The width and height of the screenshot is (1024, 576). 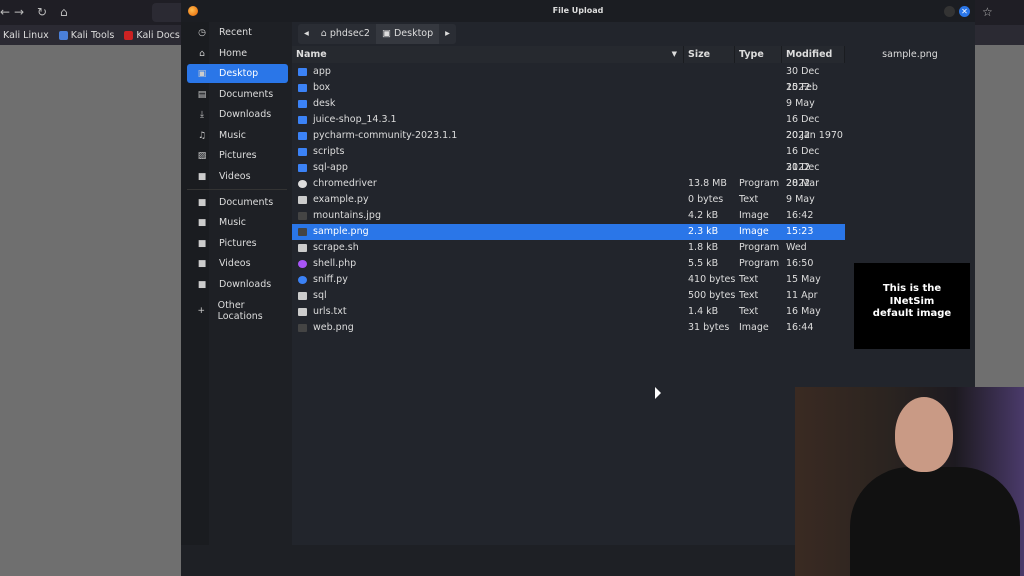 What do you see at coordinates (407, 34) in the screenshot?
I see `path-segment-desktop: ▣ Desktop` at bounding box center [407, 34].